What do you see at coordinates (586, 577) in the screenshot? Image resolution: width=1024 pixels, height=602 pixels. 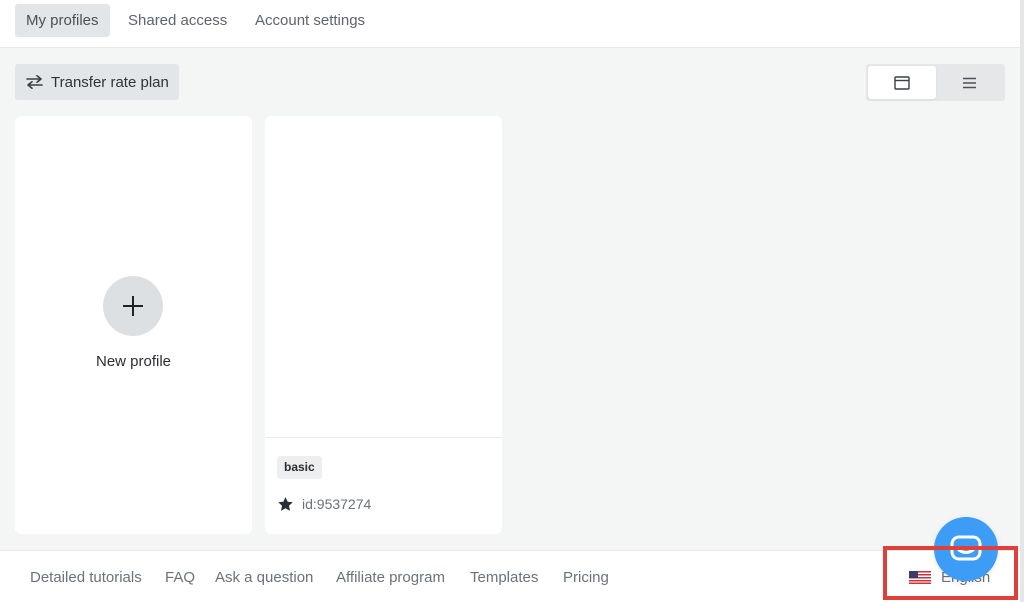 I see `footer-link-pricing: Pricing` at bounding box center [586, 577].